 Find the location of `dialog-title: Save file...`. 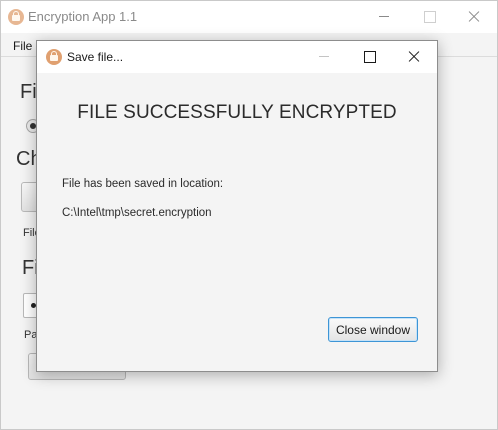

dialog-title: Save file... is located at coordinates (95, 57).